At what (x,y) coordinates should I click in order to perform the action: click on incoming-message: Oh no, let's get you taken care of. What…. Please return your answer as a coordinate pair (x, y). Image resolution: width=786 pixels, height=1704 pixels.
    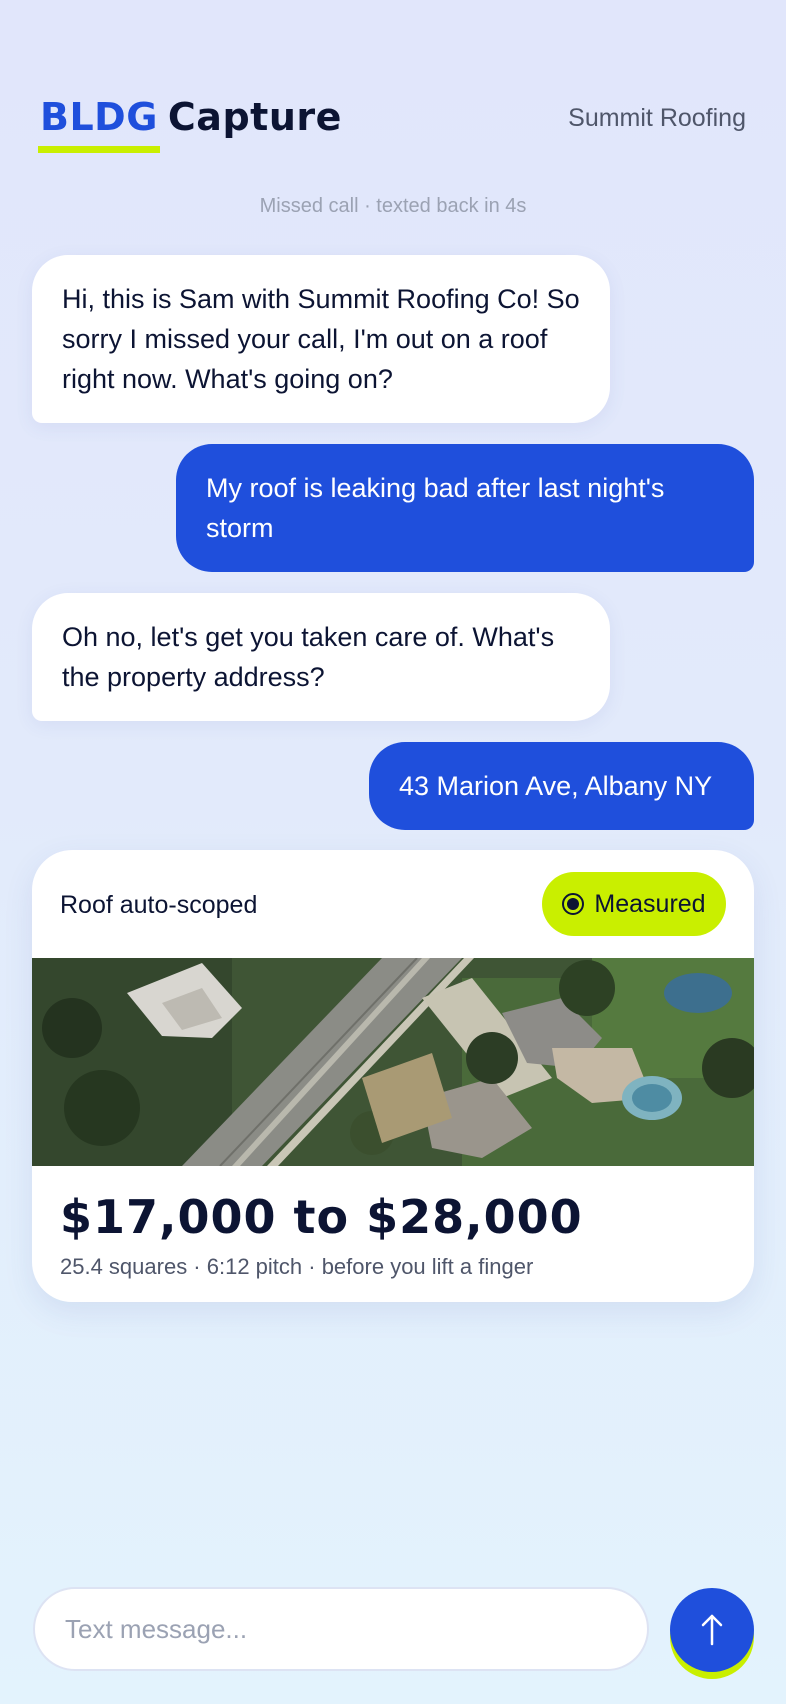
    Looking at the image, I should click on (321, 657).